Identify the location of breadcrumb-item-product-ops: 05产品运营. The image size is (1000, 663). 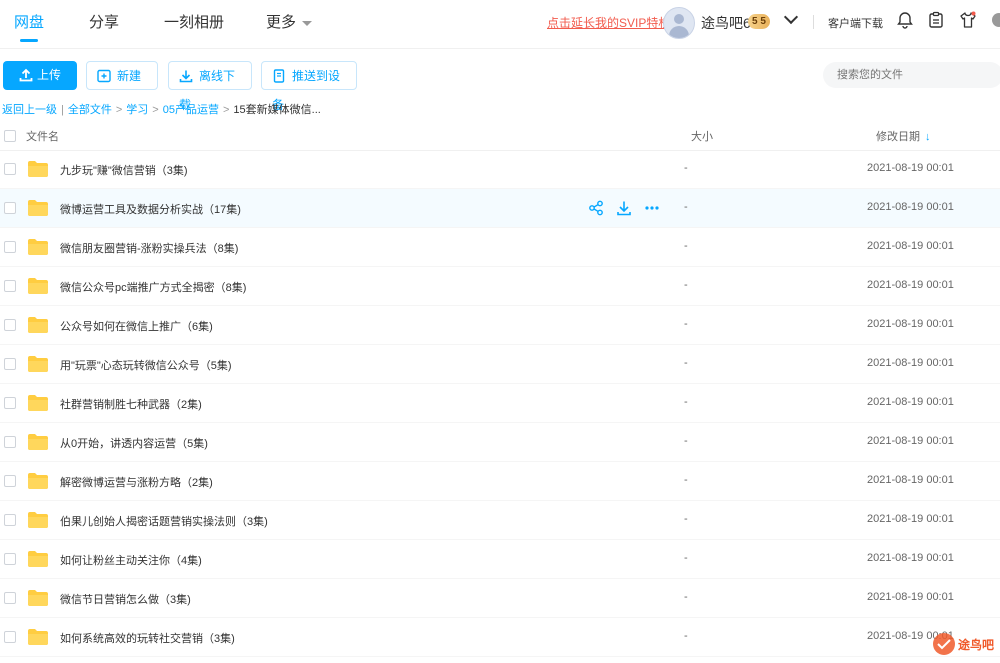
(191, 110).